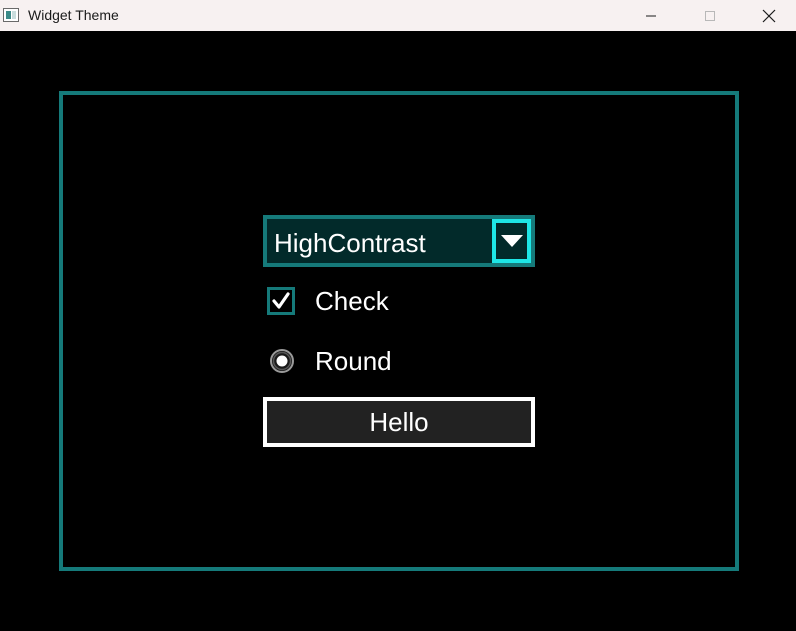  I want to click on check-checkbox, so click(281, 301).